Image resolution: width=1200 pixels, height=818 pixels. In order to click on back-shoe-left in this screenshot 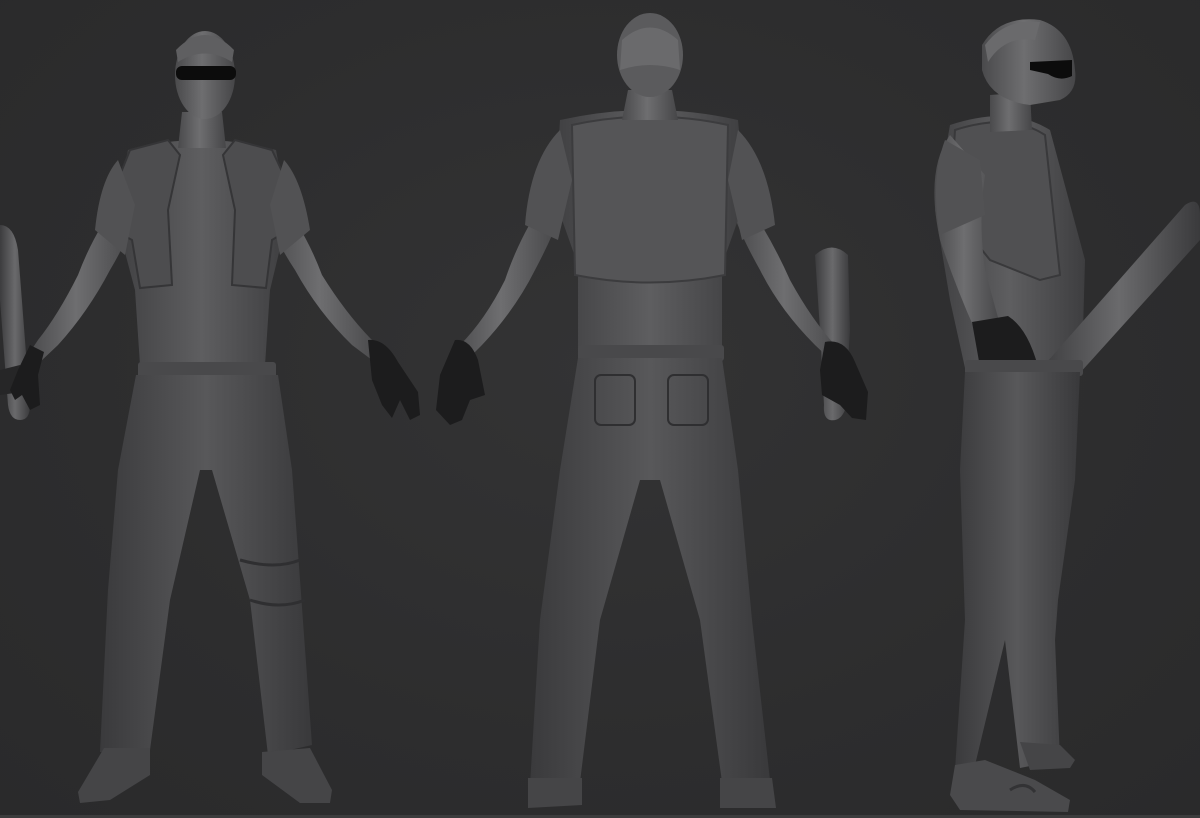, I will do `click(555, 793)`.